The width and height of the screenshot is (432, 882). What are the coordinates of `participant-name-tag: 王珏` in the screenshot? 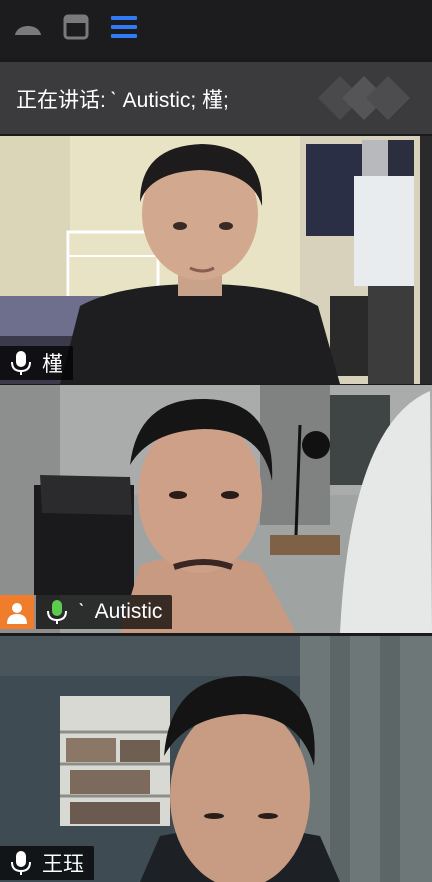 It's located at (47, 863).